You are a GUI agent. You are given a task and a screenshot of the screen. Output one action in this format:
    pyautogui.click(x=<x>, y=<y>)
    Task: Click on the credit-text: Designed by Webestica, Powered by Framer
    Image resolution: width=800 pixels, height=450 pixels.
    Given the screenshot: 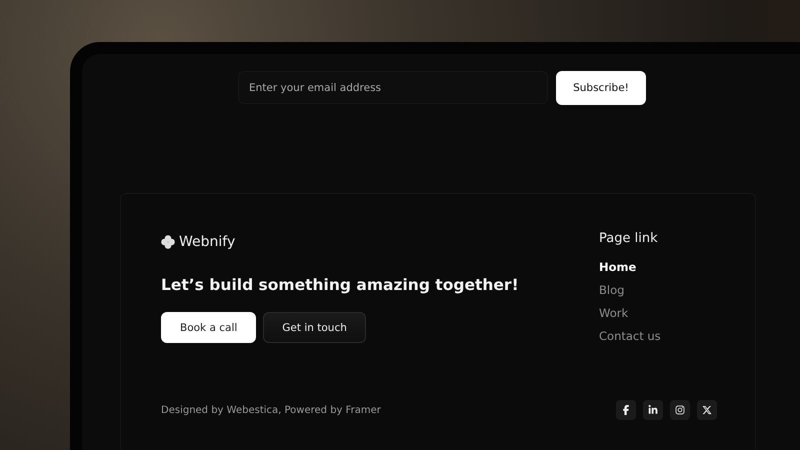 What is the action you would take?
    pyautogui.click(x=271, y=410)
    